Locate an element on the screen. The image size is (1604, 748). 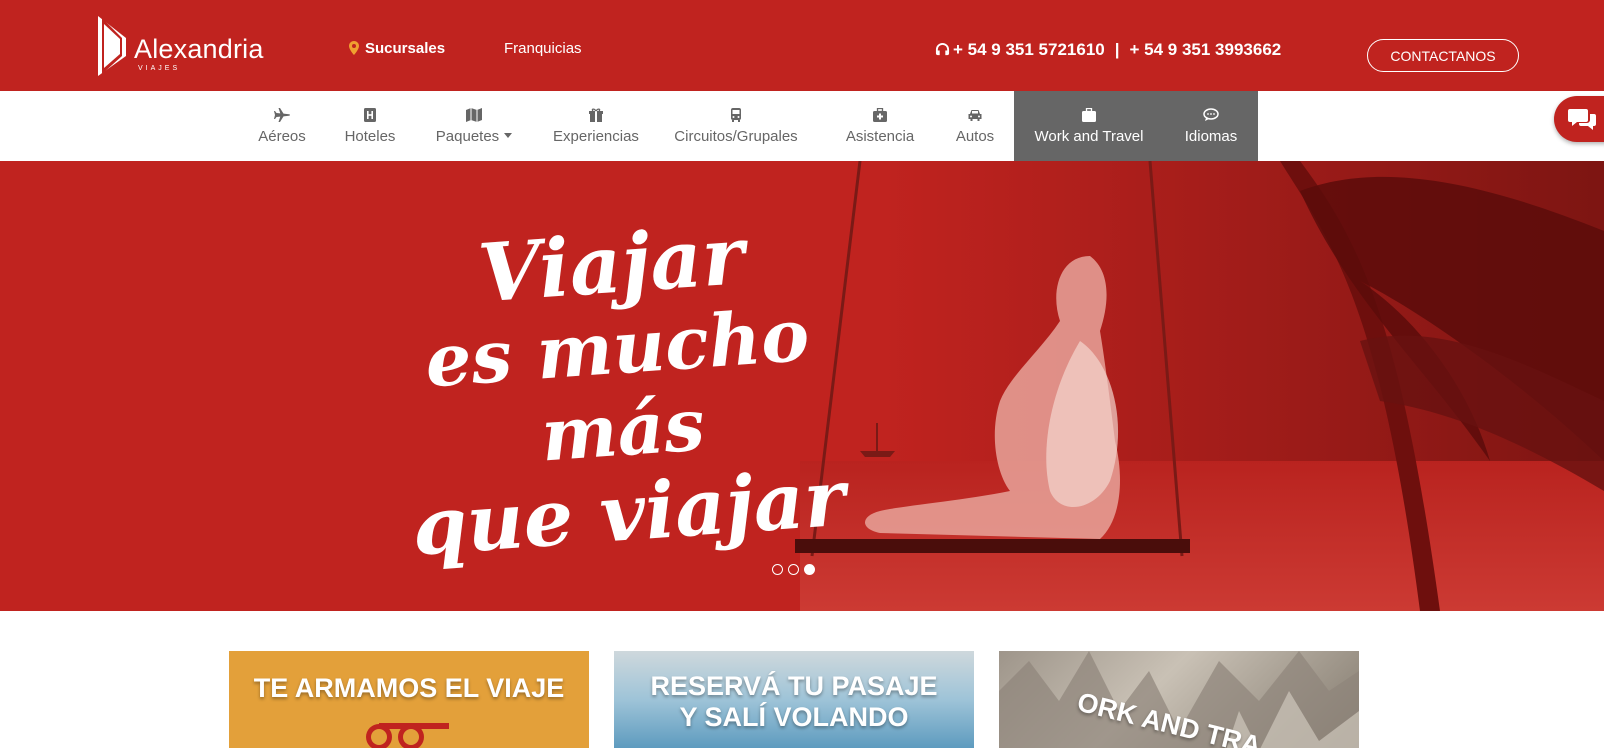
plane-icon is located at coordinates (282, 114).